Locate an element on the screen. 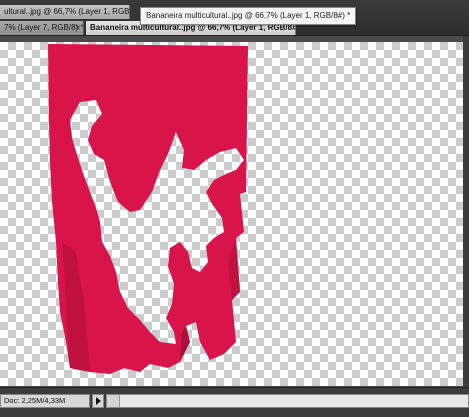 The width and height of the screenshot is (469, 417). tab-document-1: ultural..jpg @ 66,7% (Layer 1, RGB/8#) is located at coordinates (65, 12).